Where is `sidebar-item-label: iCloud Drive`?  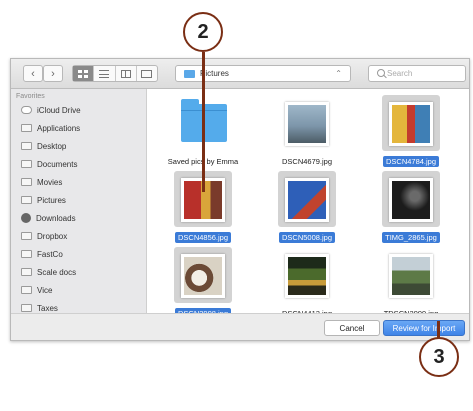 sidebar-item-label: iCloud Drive is located at coordinates (59, 110).